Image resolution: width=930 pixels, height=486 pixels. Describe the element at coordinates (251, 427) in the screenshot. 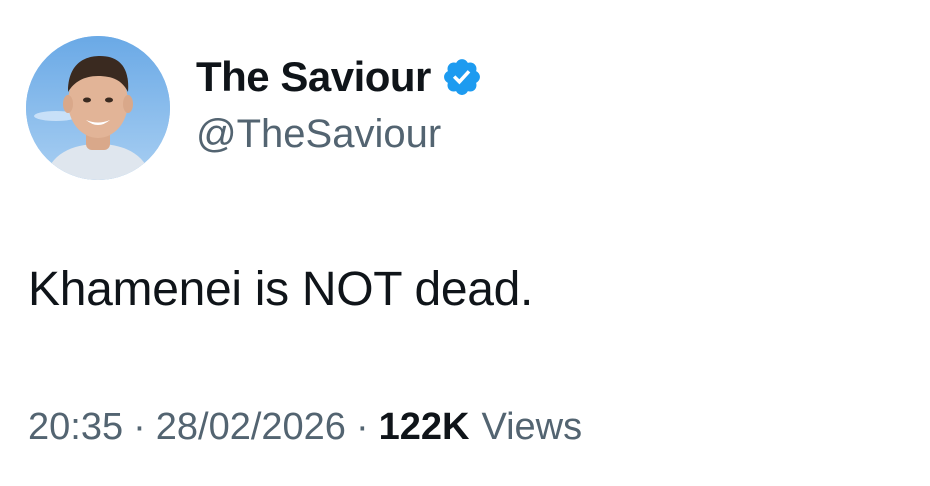

I see `tweet-date: 28/02/2026` at that location.